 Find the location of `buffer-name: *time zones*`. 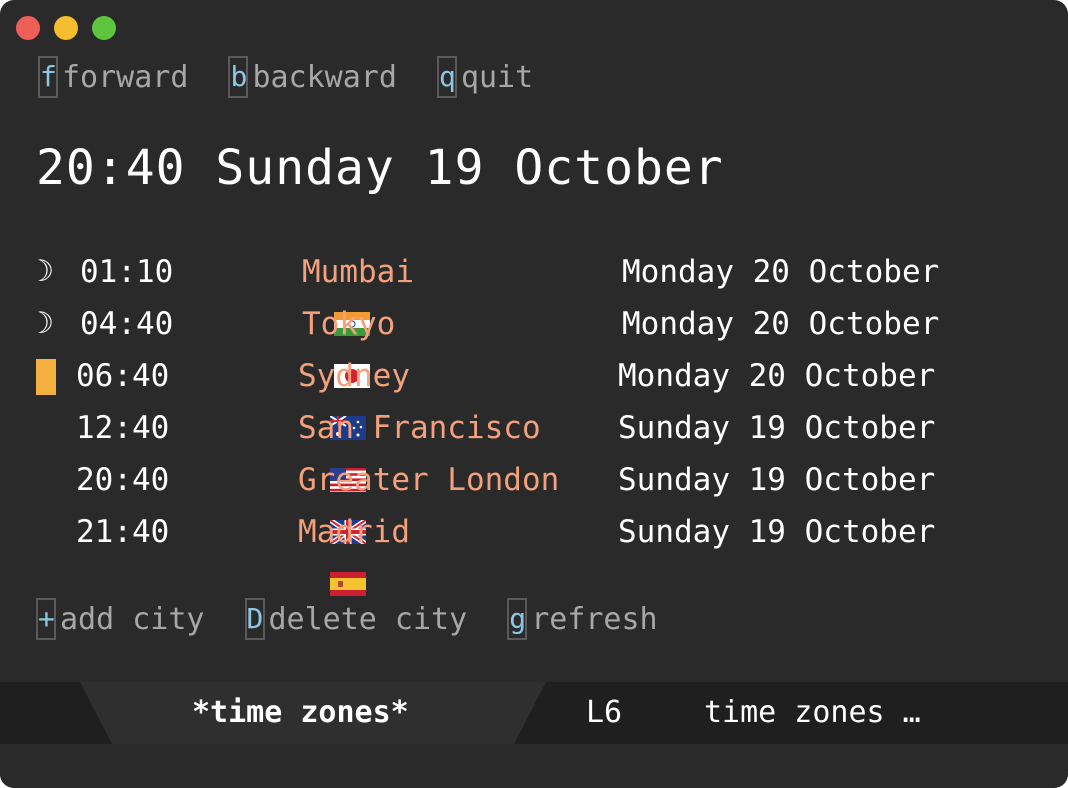

buffer-name: *time zones* is located at coordinates (300, 712).